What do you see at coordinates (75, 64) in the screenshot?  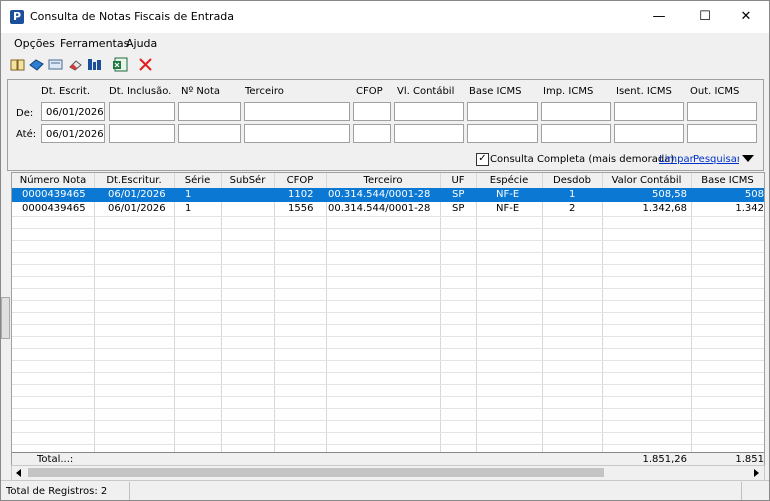 I see `eraser-icon` at bounding box center [75, 64].